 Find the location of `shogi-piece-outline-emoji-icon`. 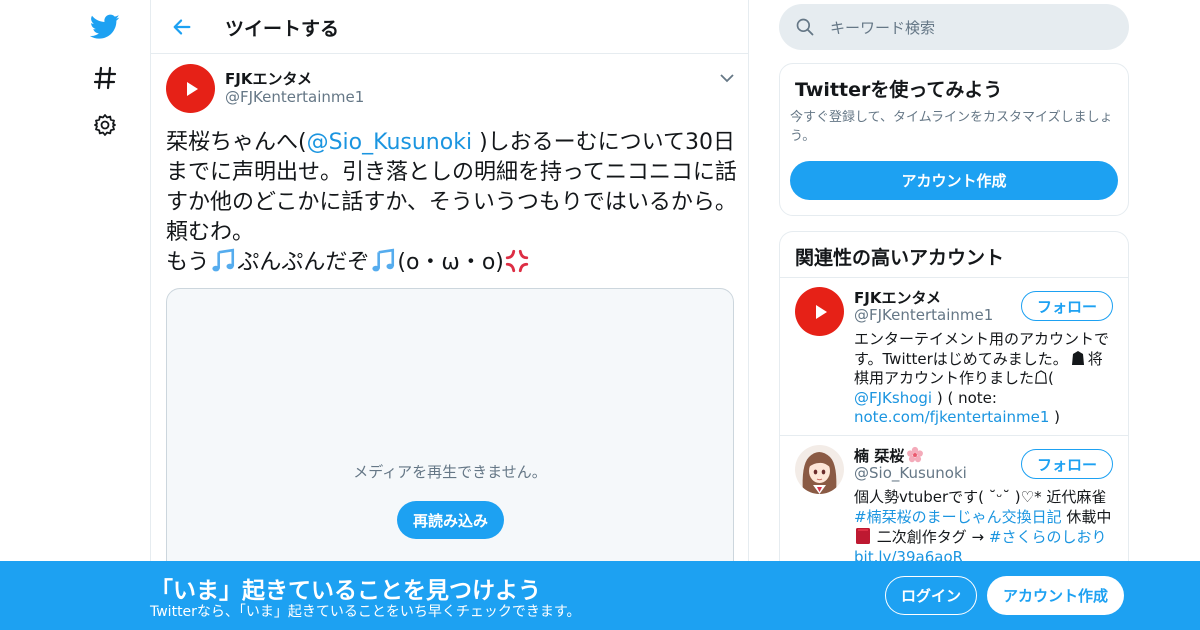

shogi-piece-outline-emoji-icon is located at coordinates (1041, 378).